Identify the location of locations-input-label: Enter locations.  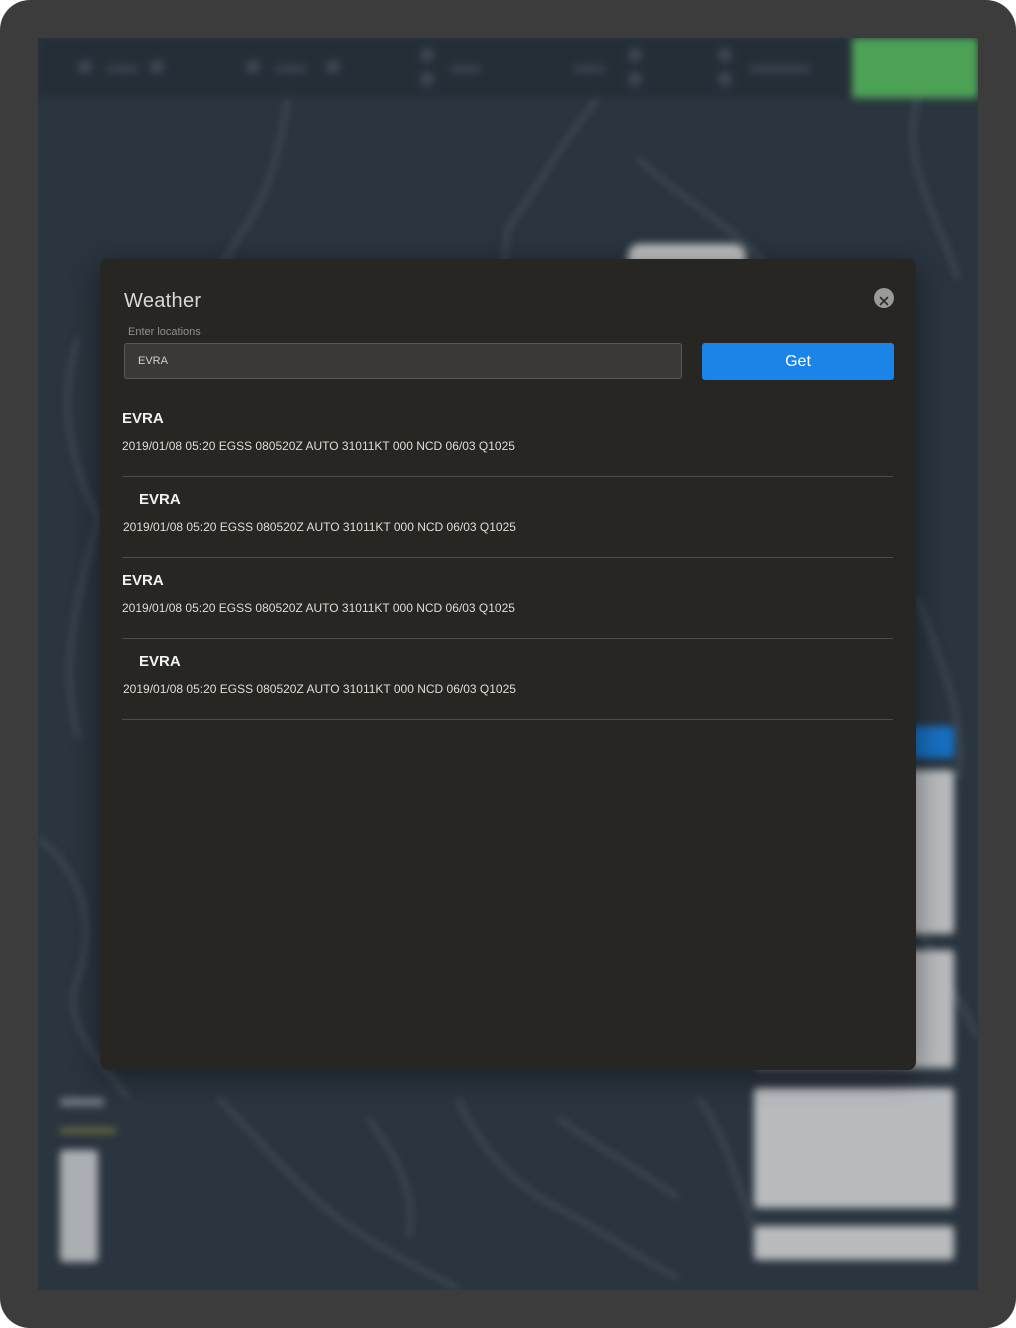
(164, 332).